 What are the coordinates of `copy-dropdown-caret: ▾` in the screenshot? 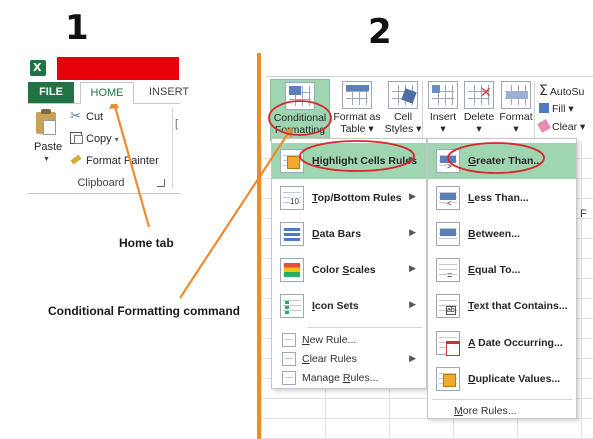 It's located at (117, 139).